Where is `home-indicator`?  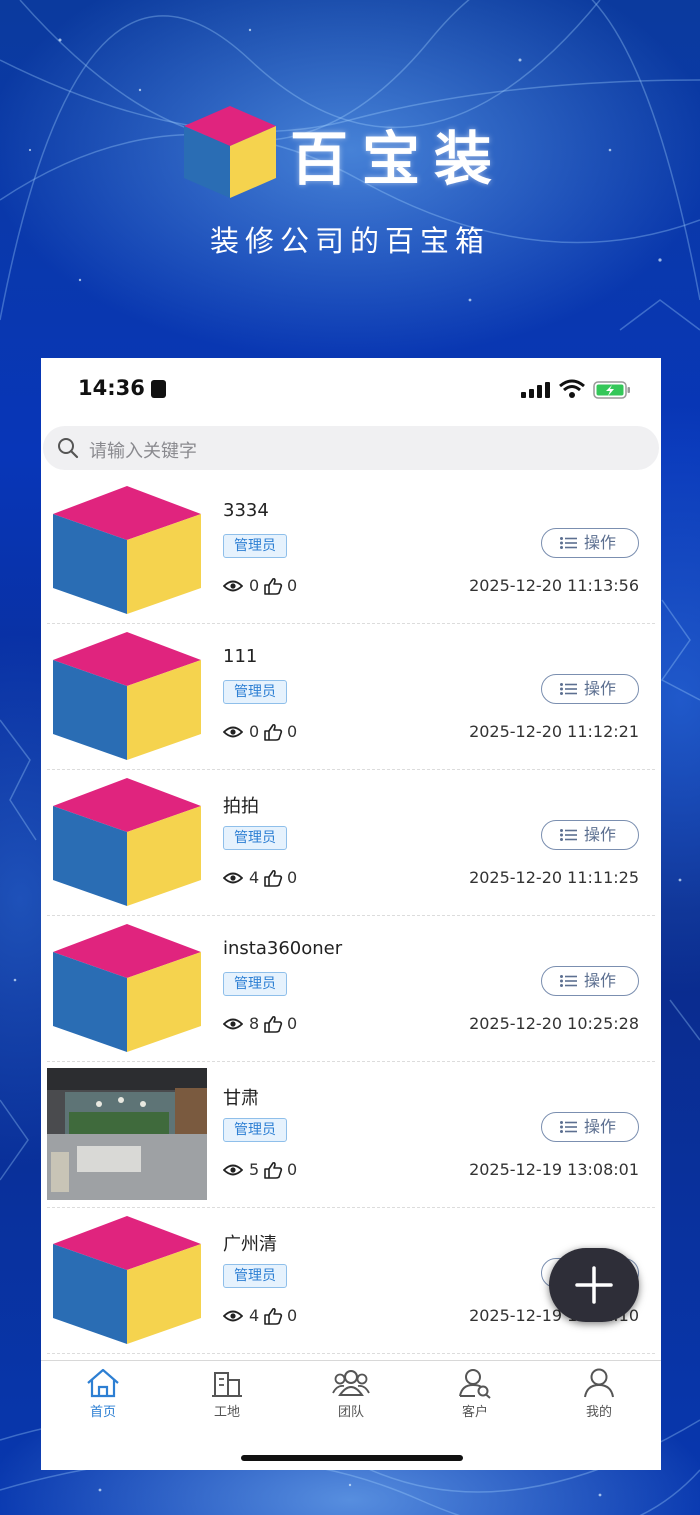
home-indicator is located at coordinates (352, 1458).